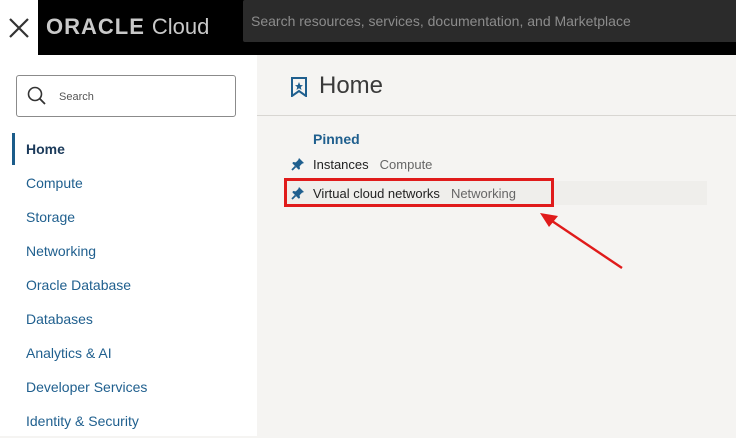 The height and width of the screenshot is (438, 736). Describe the element at coordinates (128, 319) in the screenshot. I see `sidebar-item-databases: Databases` at that location.